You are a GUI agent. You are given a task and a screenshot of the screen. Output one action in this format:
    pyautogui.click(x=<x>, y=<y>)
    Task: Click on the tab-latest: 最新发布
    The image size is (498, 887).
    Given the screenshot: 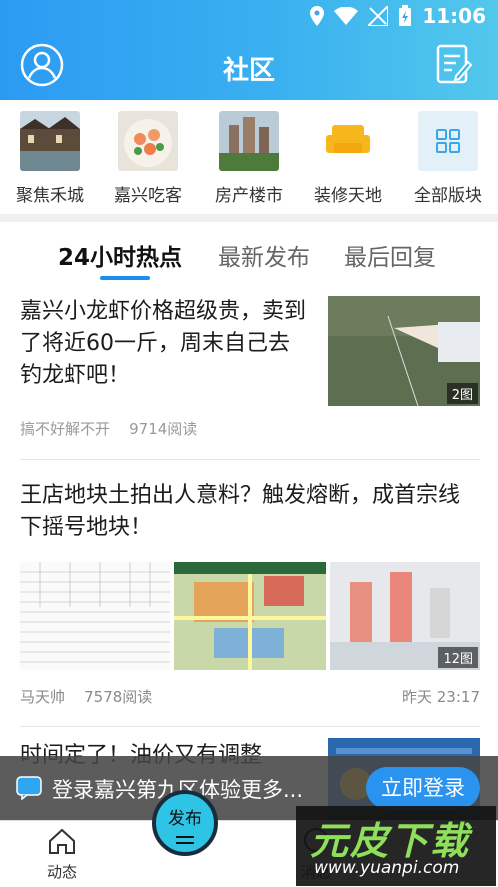 What is the action you would take?
    pyautogui.click(x=264, y=255)
    